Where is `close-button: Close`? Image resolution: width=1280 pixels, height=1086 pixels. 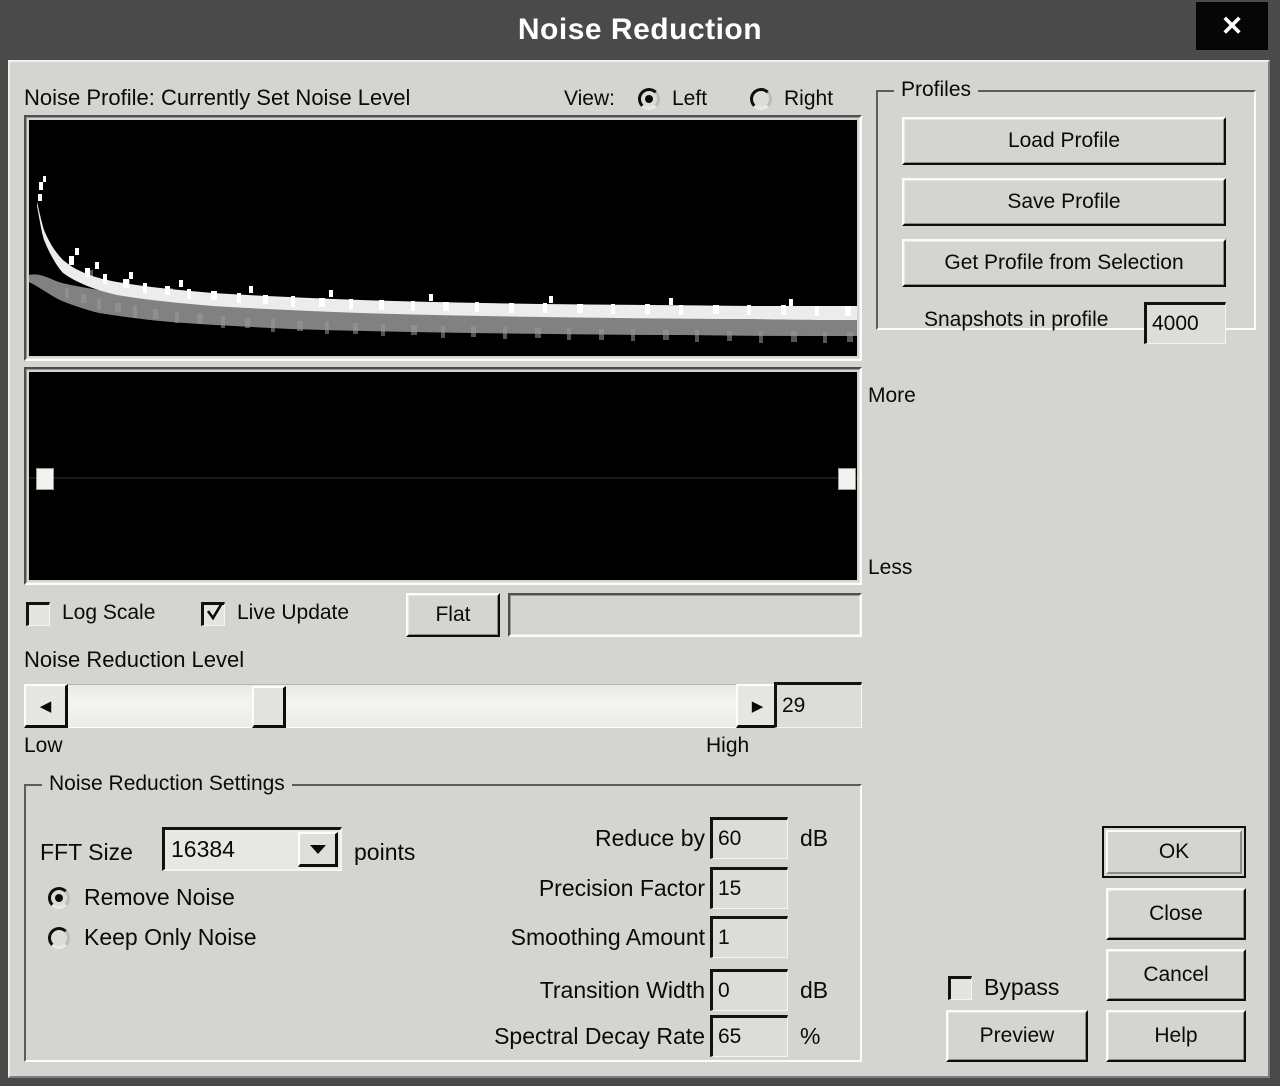 close-button: Close is located at coordinates (1176, 914).